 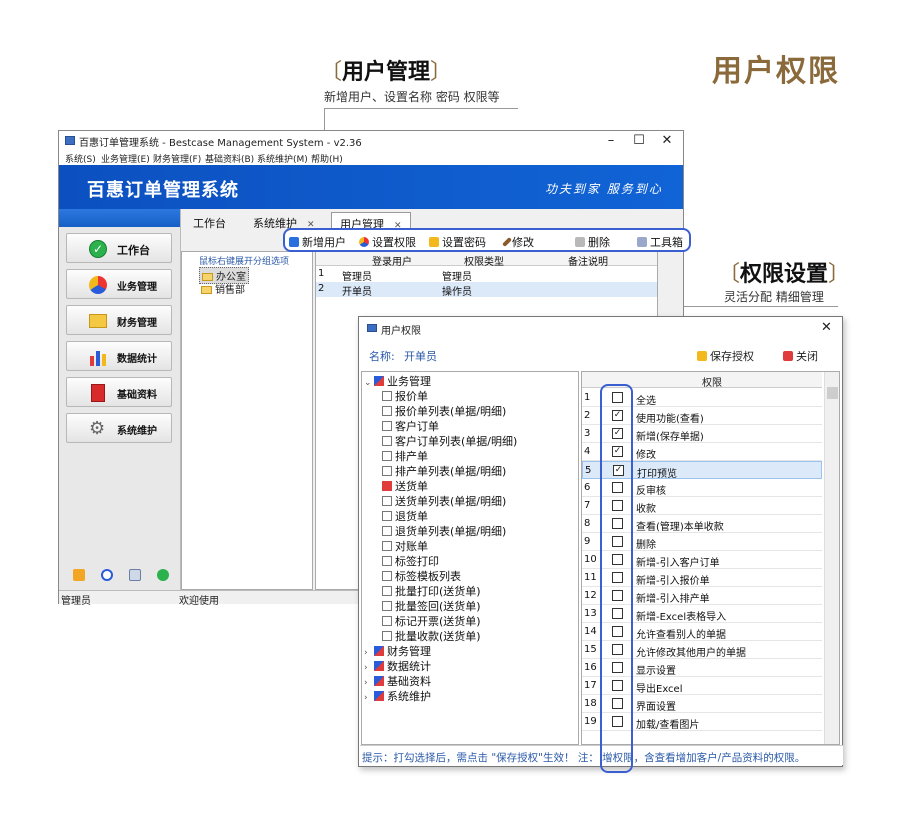 What do you see at coordinates (247, 420) in the screenshot?
I see `group-tree-panel` at bounding box center [247, 420].